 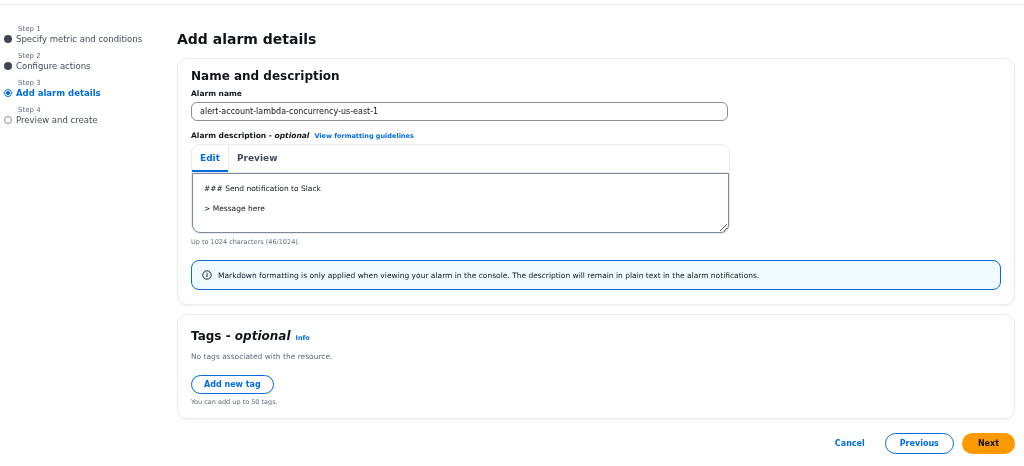 What do you see at coordinates (849, 443) in the screenshot?
I see `cancel-button: Cancel` at bounding box center [849, 443].